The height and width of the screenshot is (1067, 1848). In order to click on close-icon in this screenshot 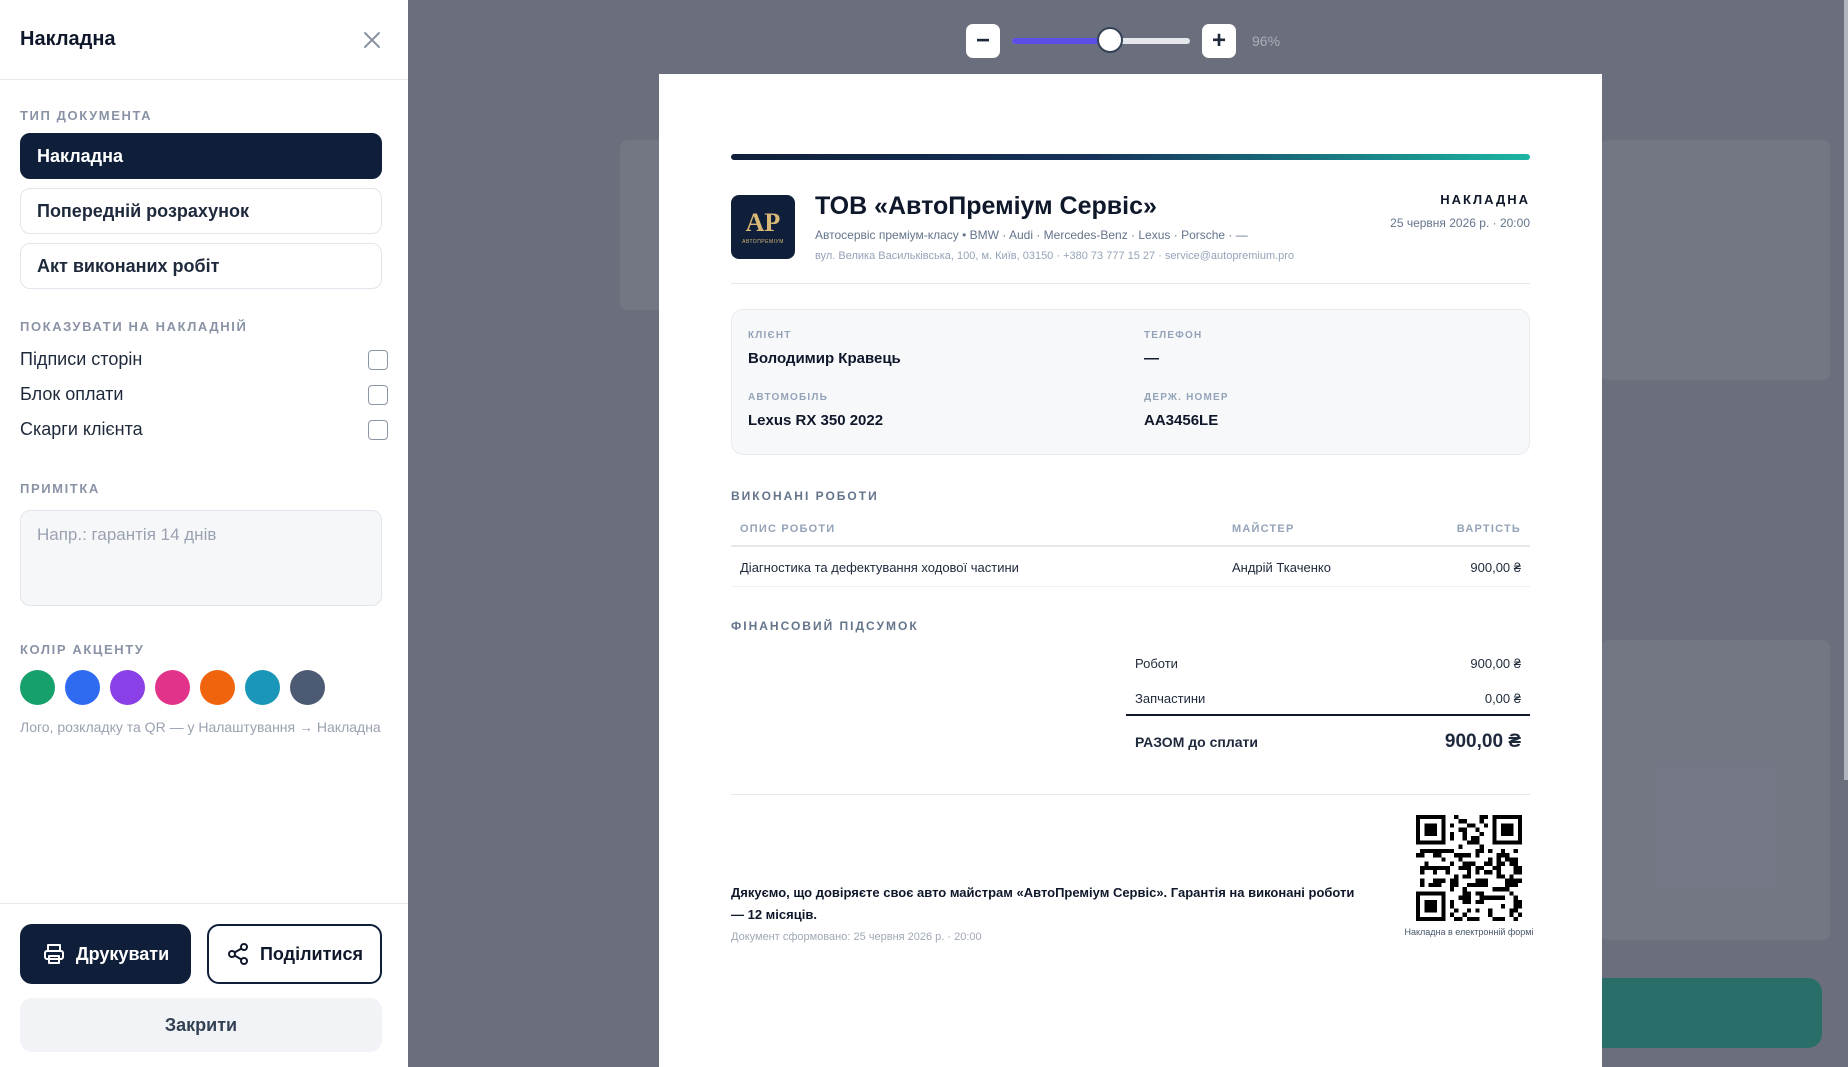, I will do `click(372, 40)`.